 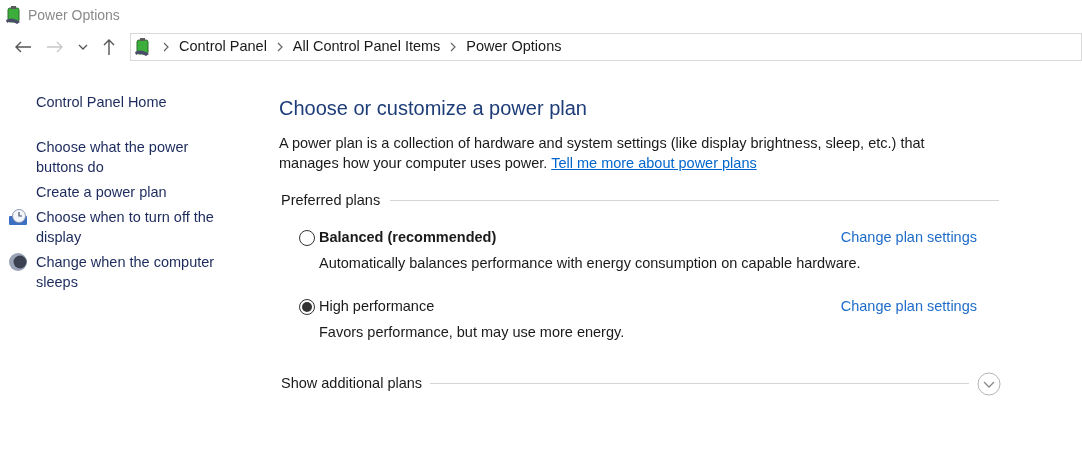 What do you see at coordinates (514, 47) in the screenshot?
I see `breadcrumb: Power Options` at bounding box center [514, 47].